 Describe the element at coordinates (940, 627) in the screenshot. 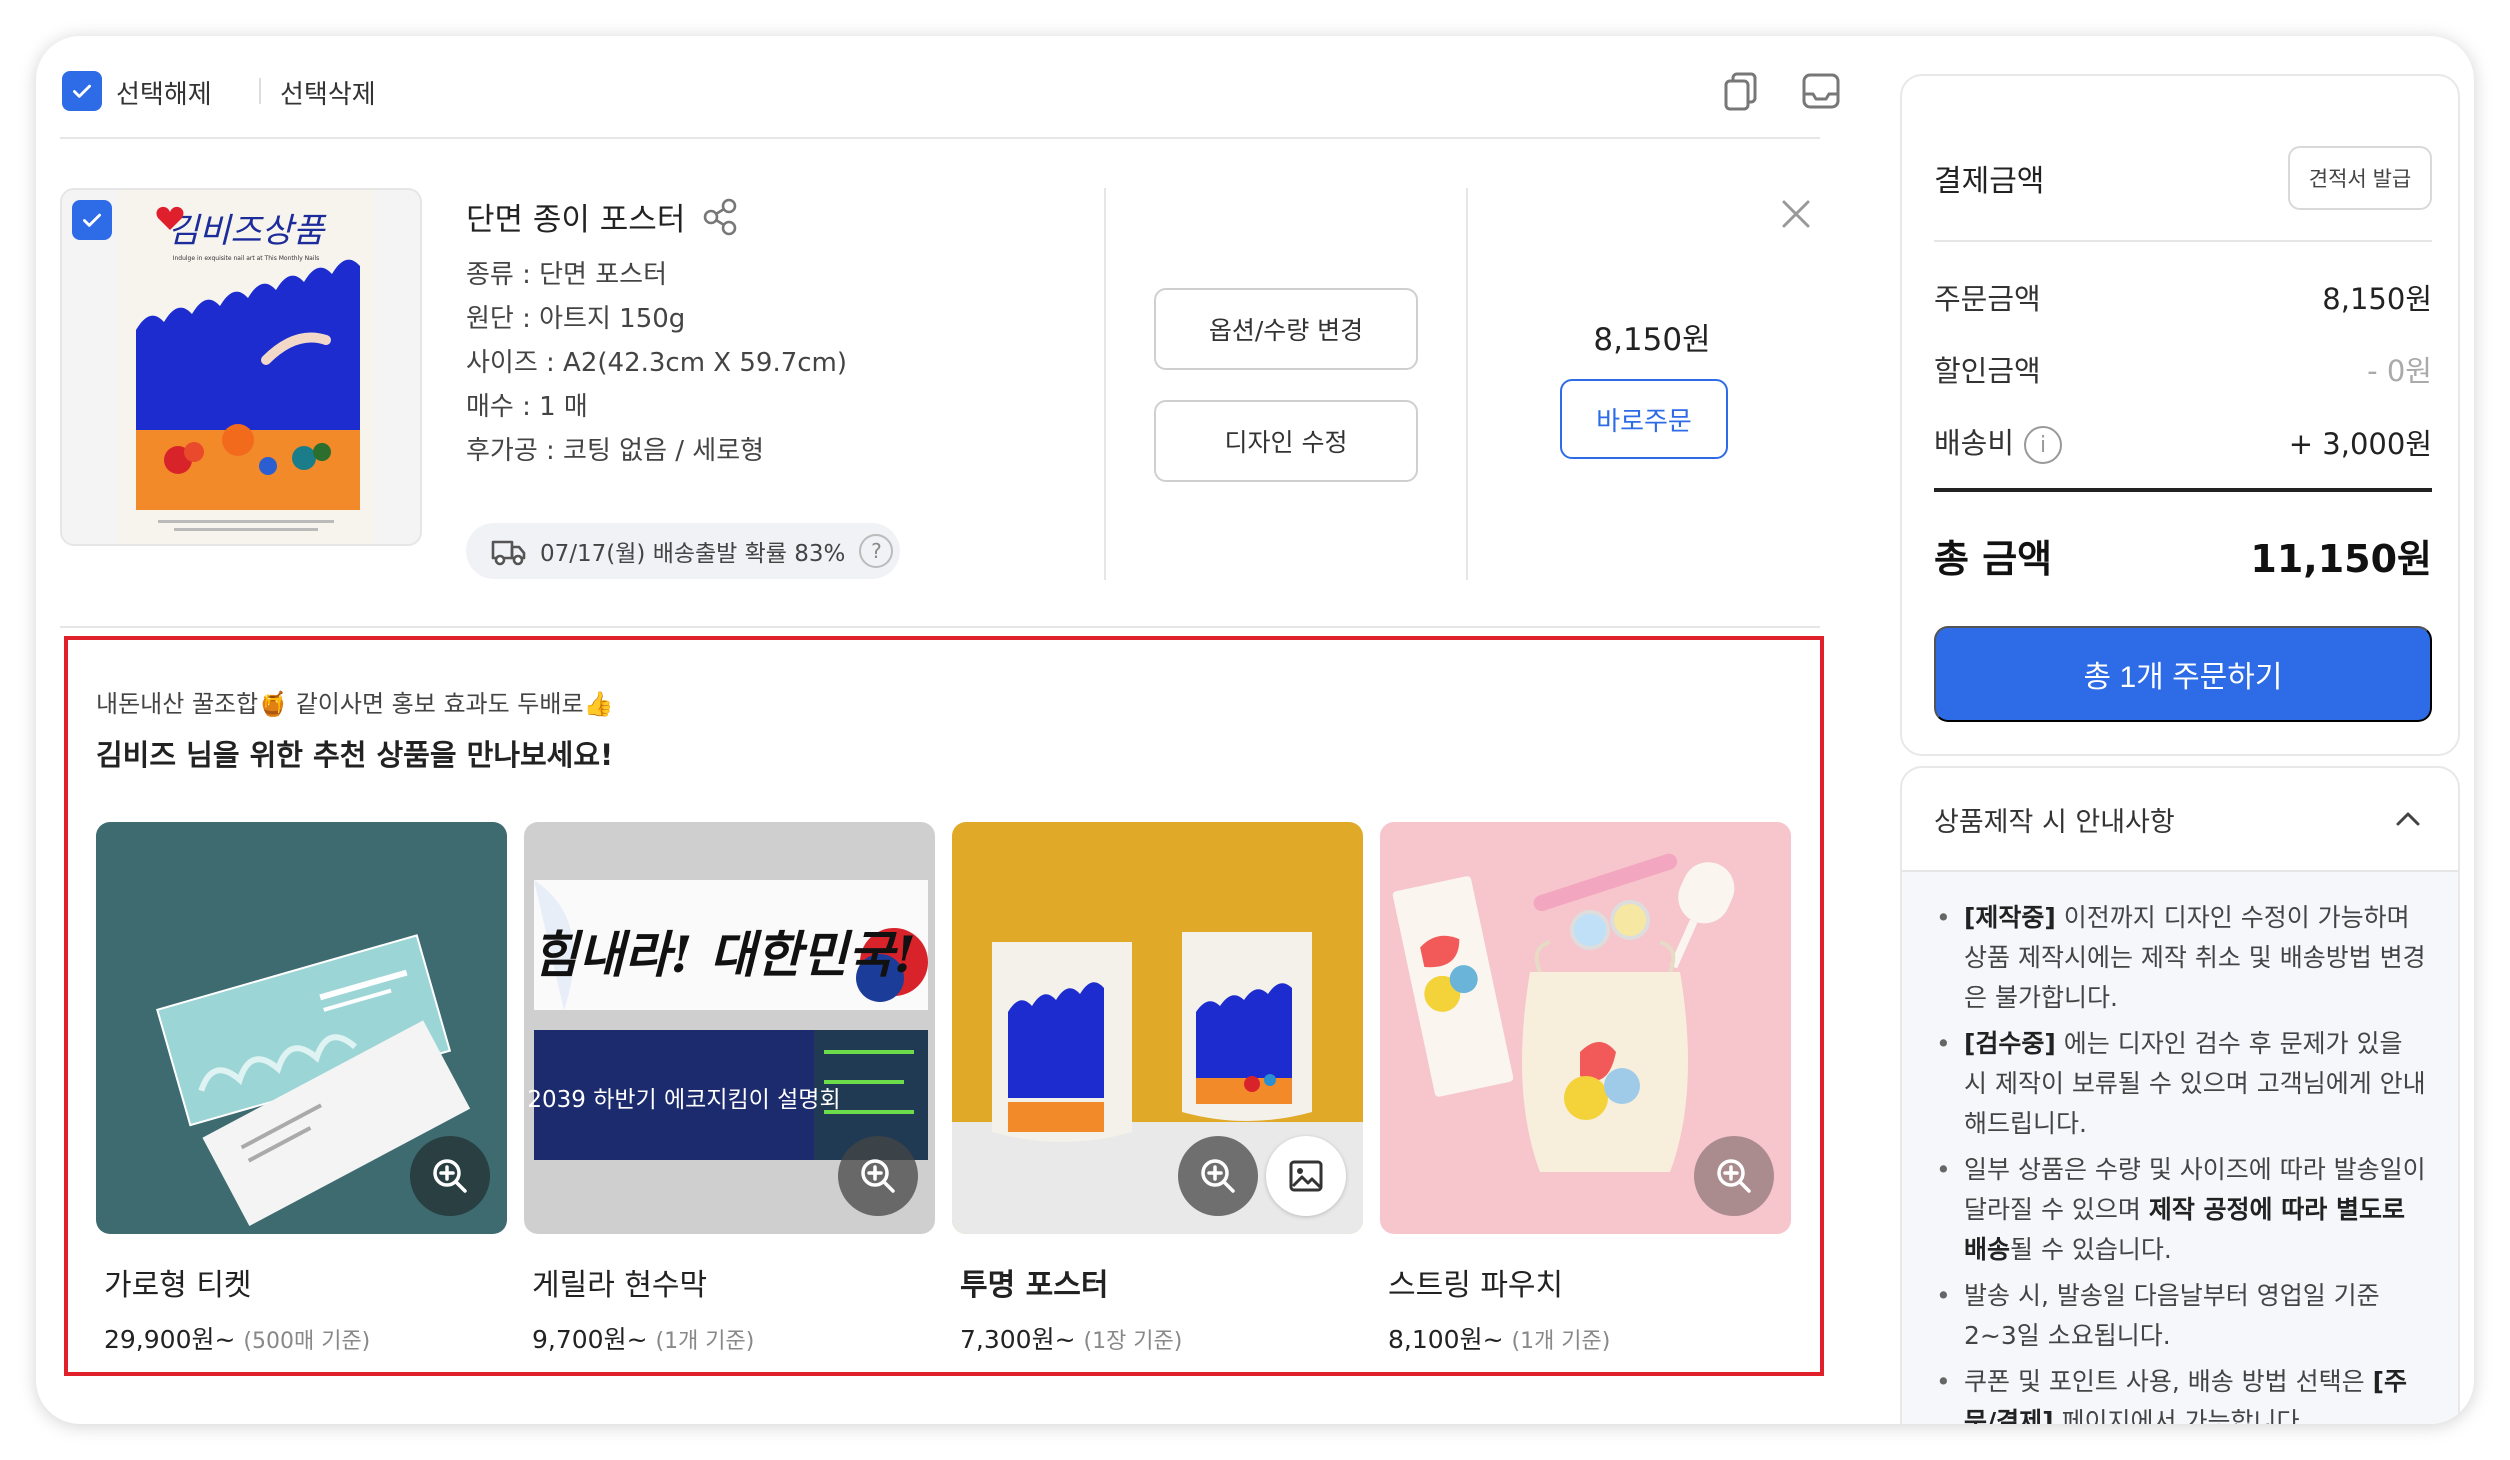

I see `section-divider` at that location.